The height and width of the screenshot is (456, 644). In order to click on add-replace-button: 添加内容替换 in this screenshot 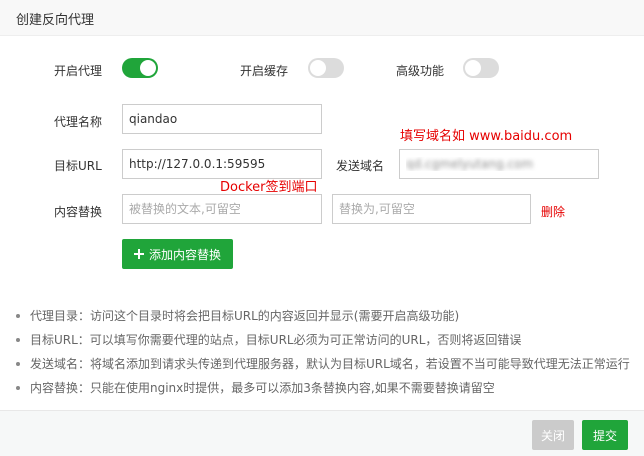, I will do `click(177, 254)`.